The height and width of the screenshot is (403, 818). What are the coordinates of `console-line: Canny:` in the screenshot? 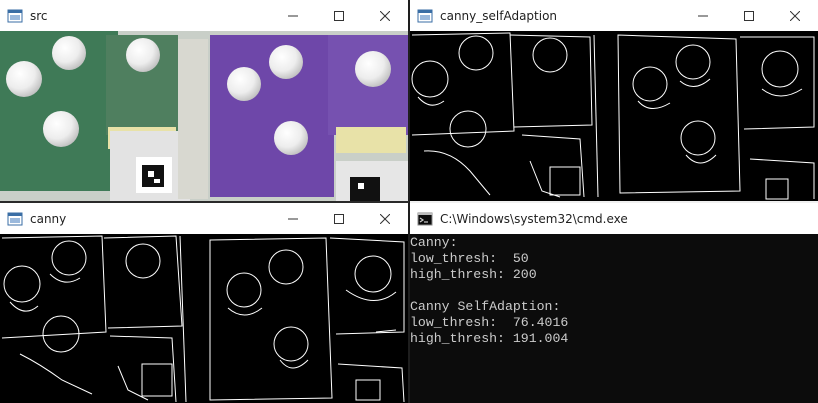 It's located at (434, 242).